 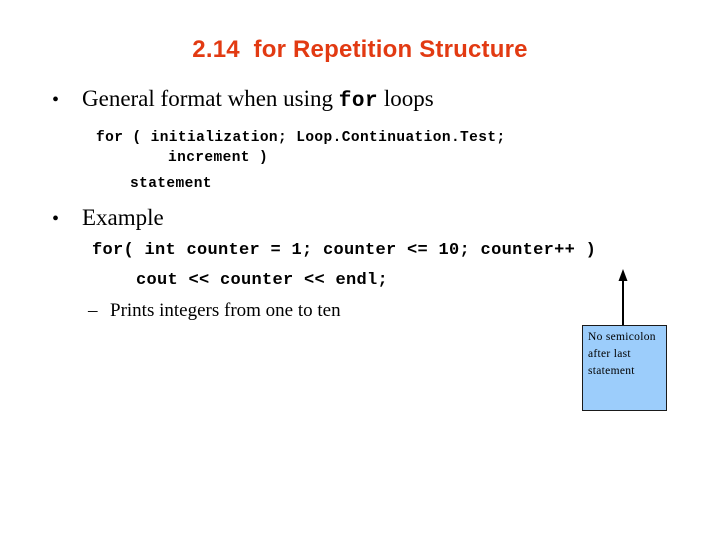 What do you see at coordinates (623, 298) in the screenshot?
I see `callout-arrow-icon` at bounding box center [623, 298].